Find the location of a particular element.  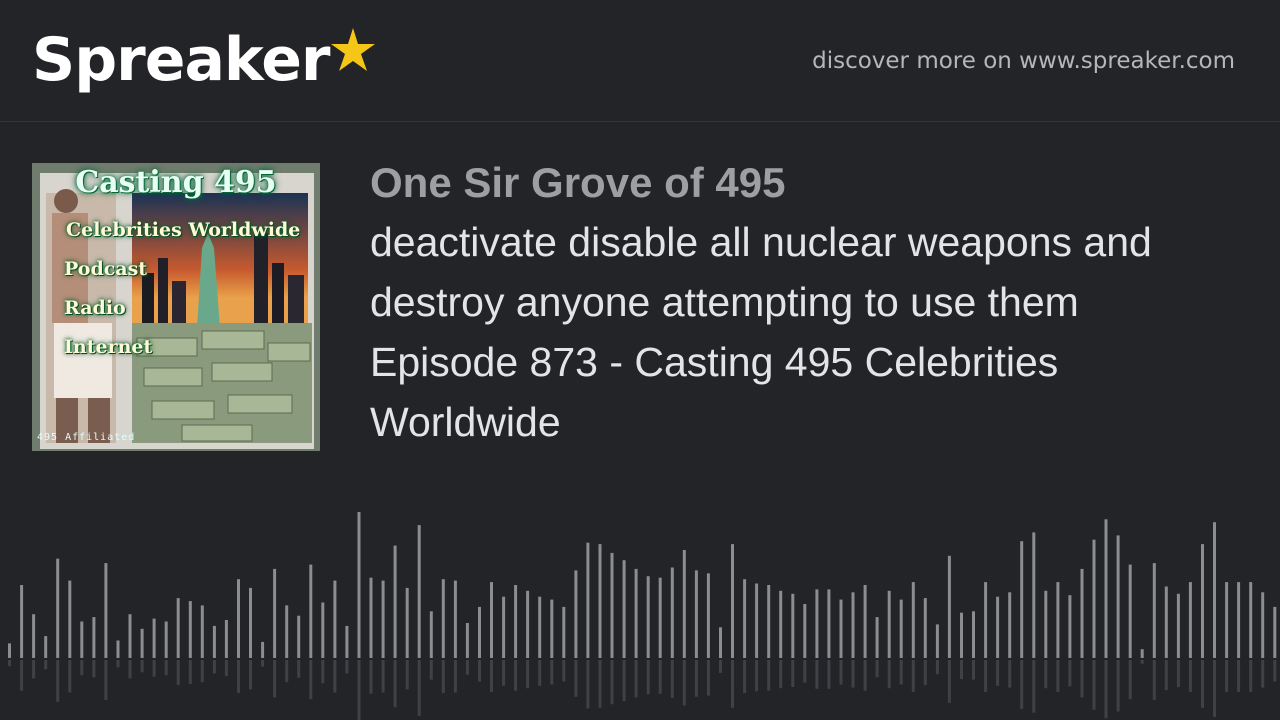

show-name: One Sir Grove of 495 is located at coordinates (795, 183).